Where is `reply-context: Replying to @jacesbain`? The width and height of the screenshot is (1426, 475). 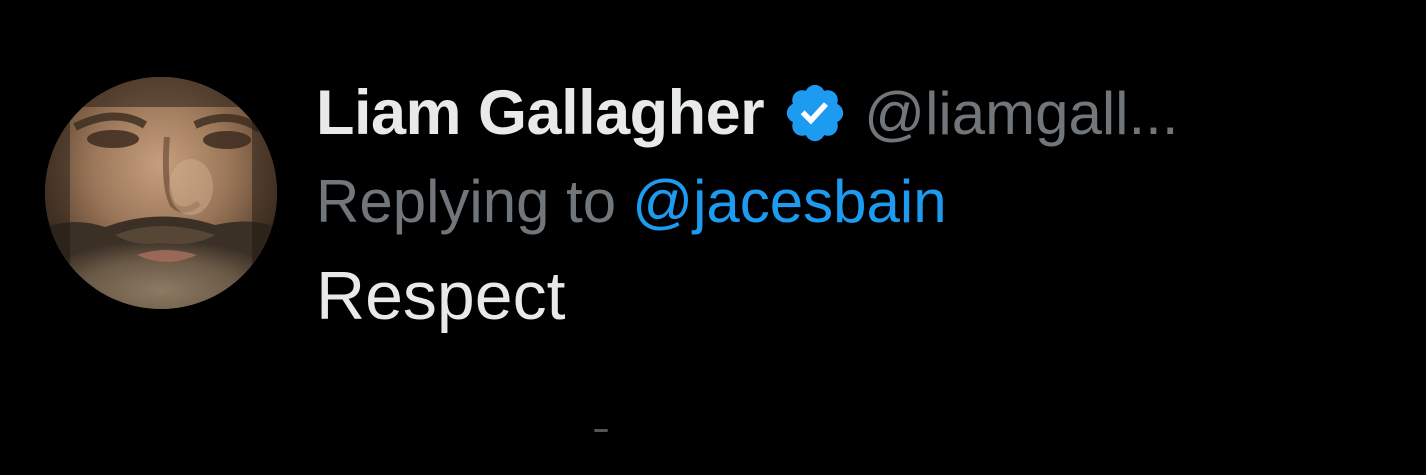
reply-context: Replying to @jacesbain is located at coordinates (856, 201).